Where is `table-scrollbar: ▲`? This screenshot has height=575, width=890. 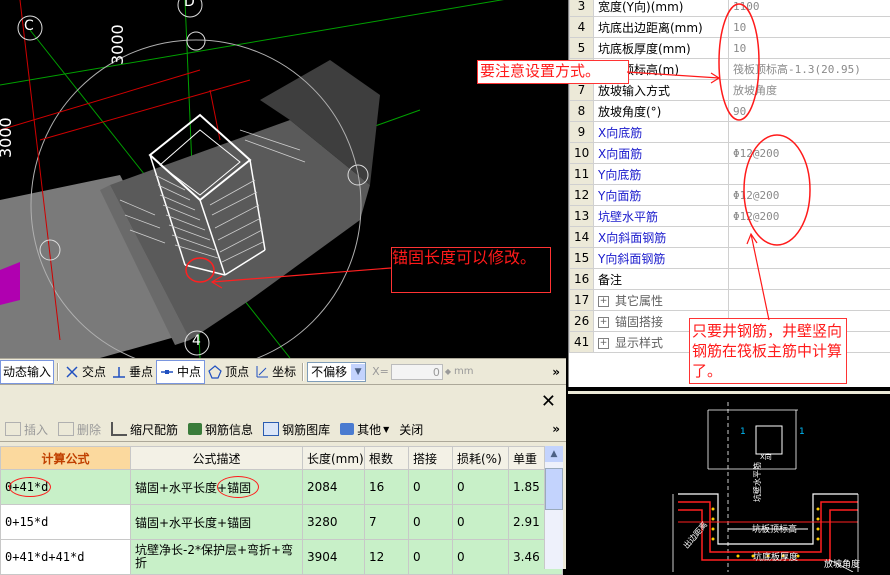 table-scrollbar: ▲ is located at coordinates (553, 507).